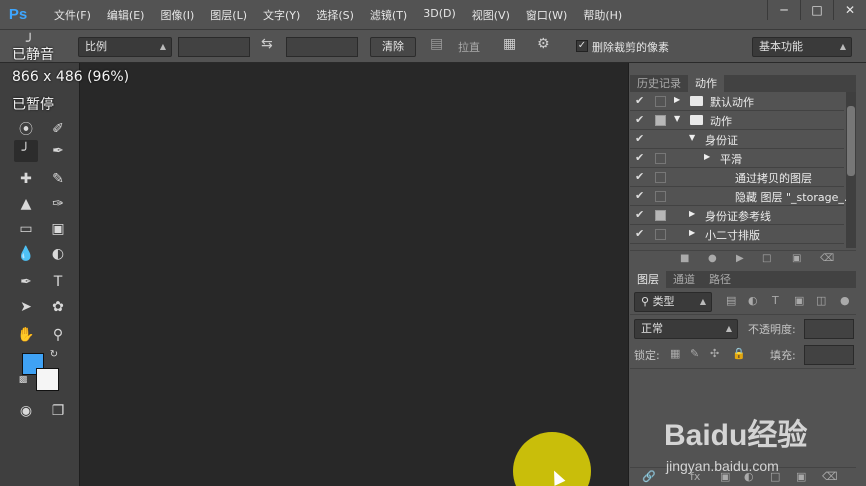  I want to click on delete-cropped-checkbox: ✓, so click(582, 46).